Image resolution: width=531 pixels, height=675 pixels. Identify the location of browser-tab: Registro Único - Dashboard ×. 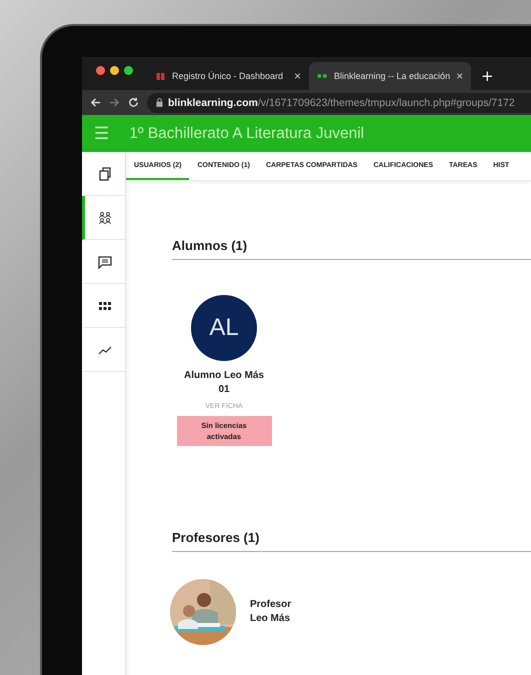
(228, 76).